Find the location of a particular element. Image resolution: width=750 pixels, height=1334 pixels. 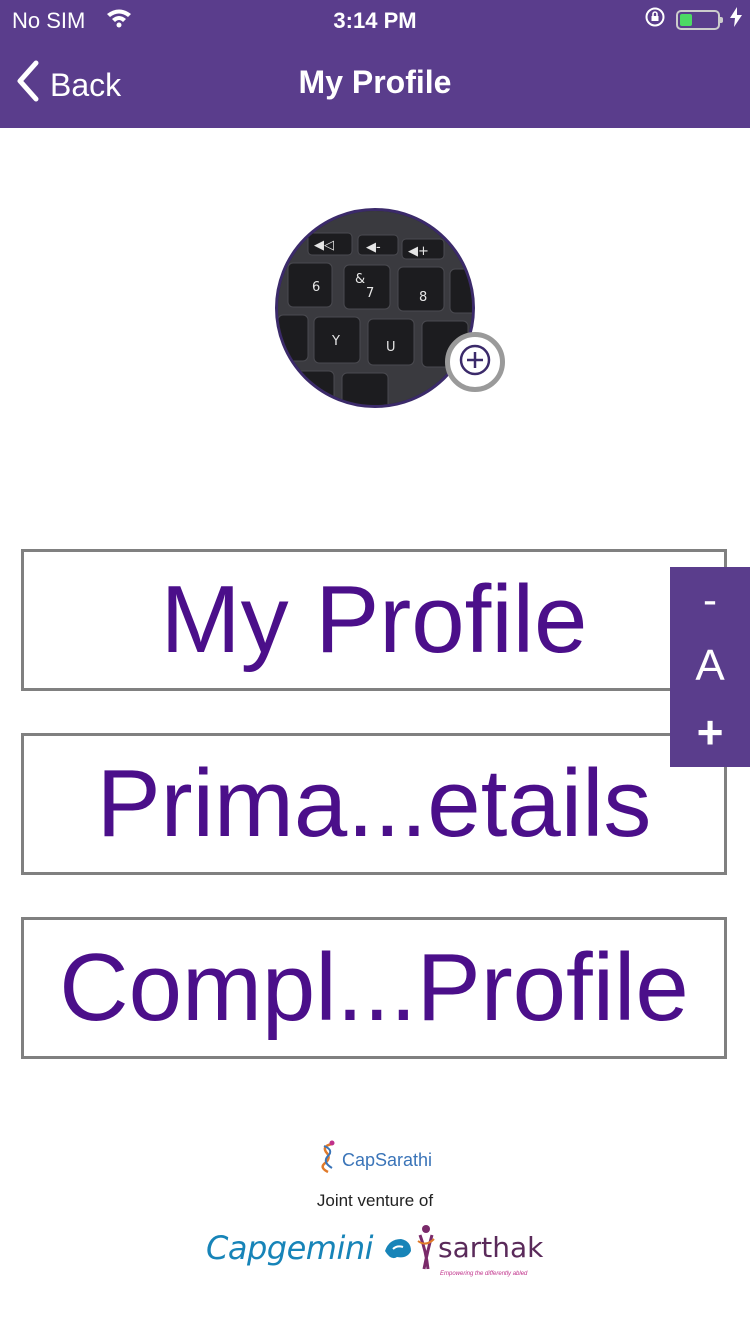

sarthak-text: sarthak is located at coordinates (491, 1247).